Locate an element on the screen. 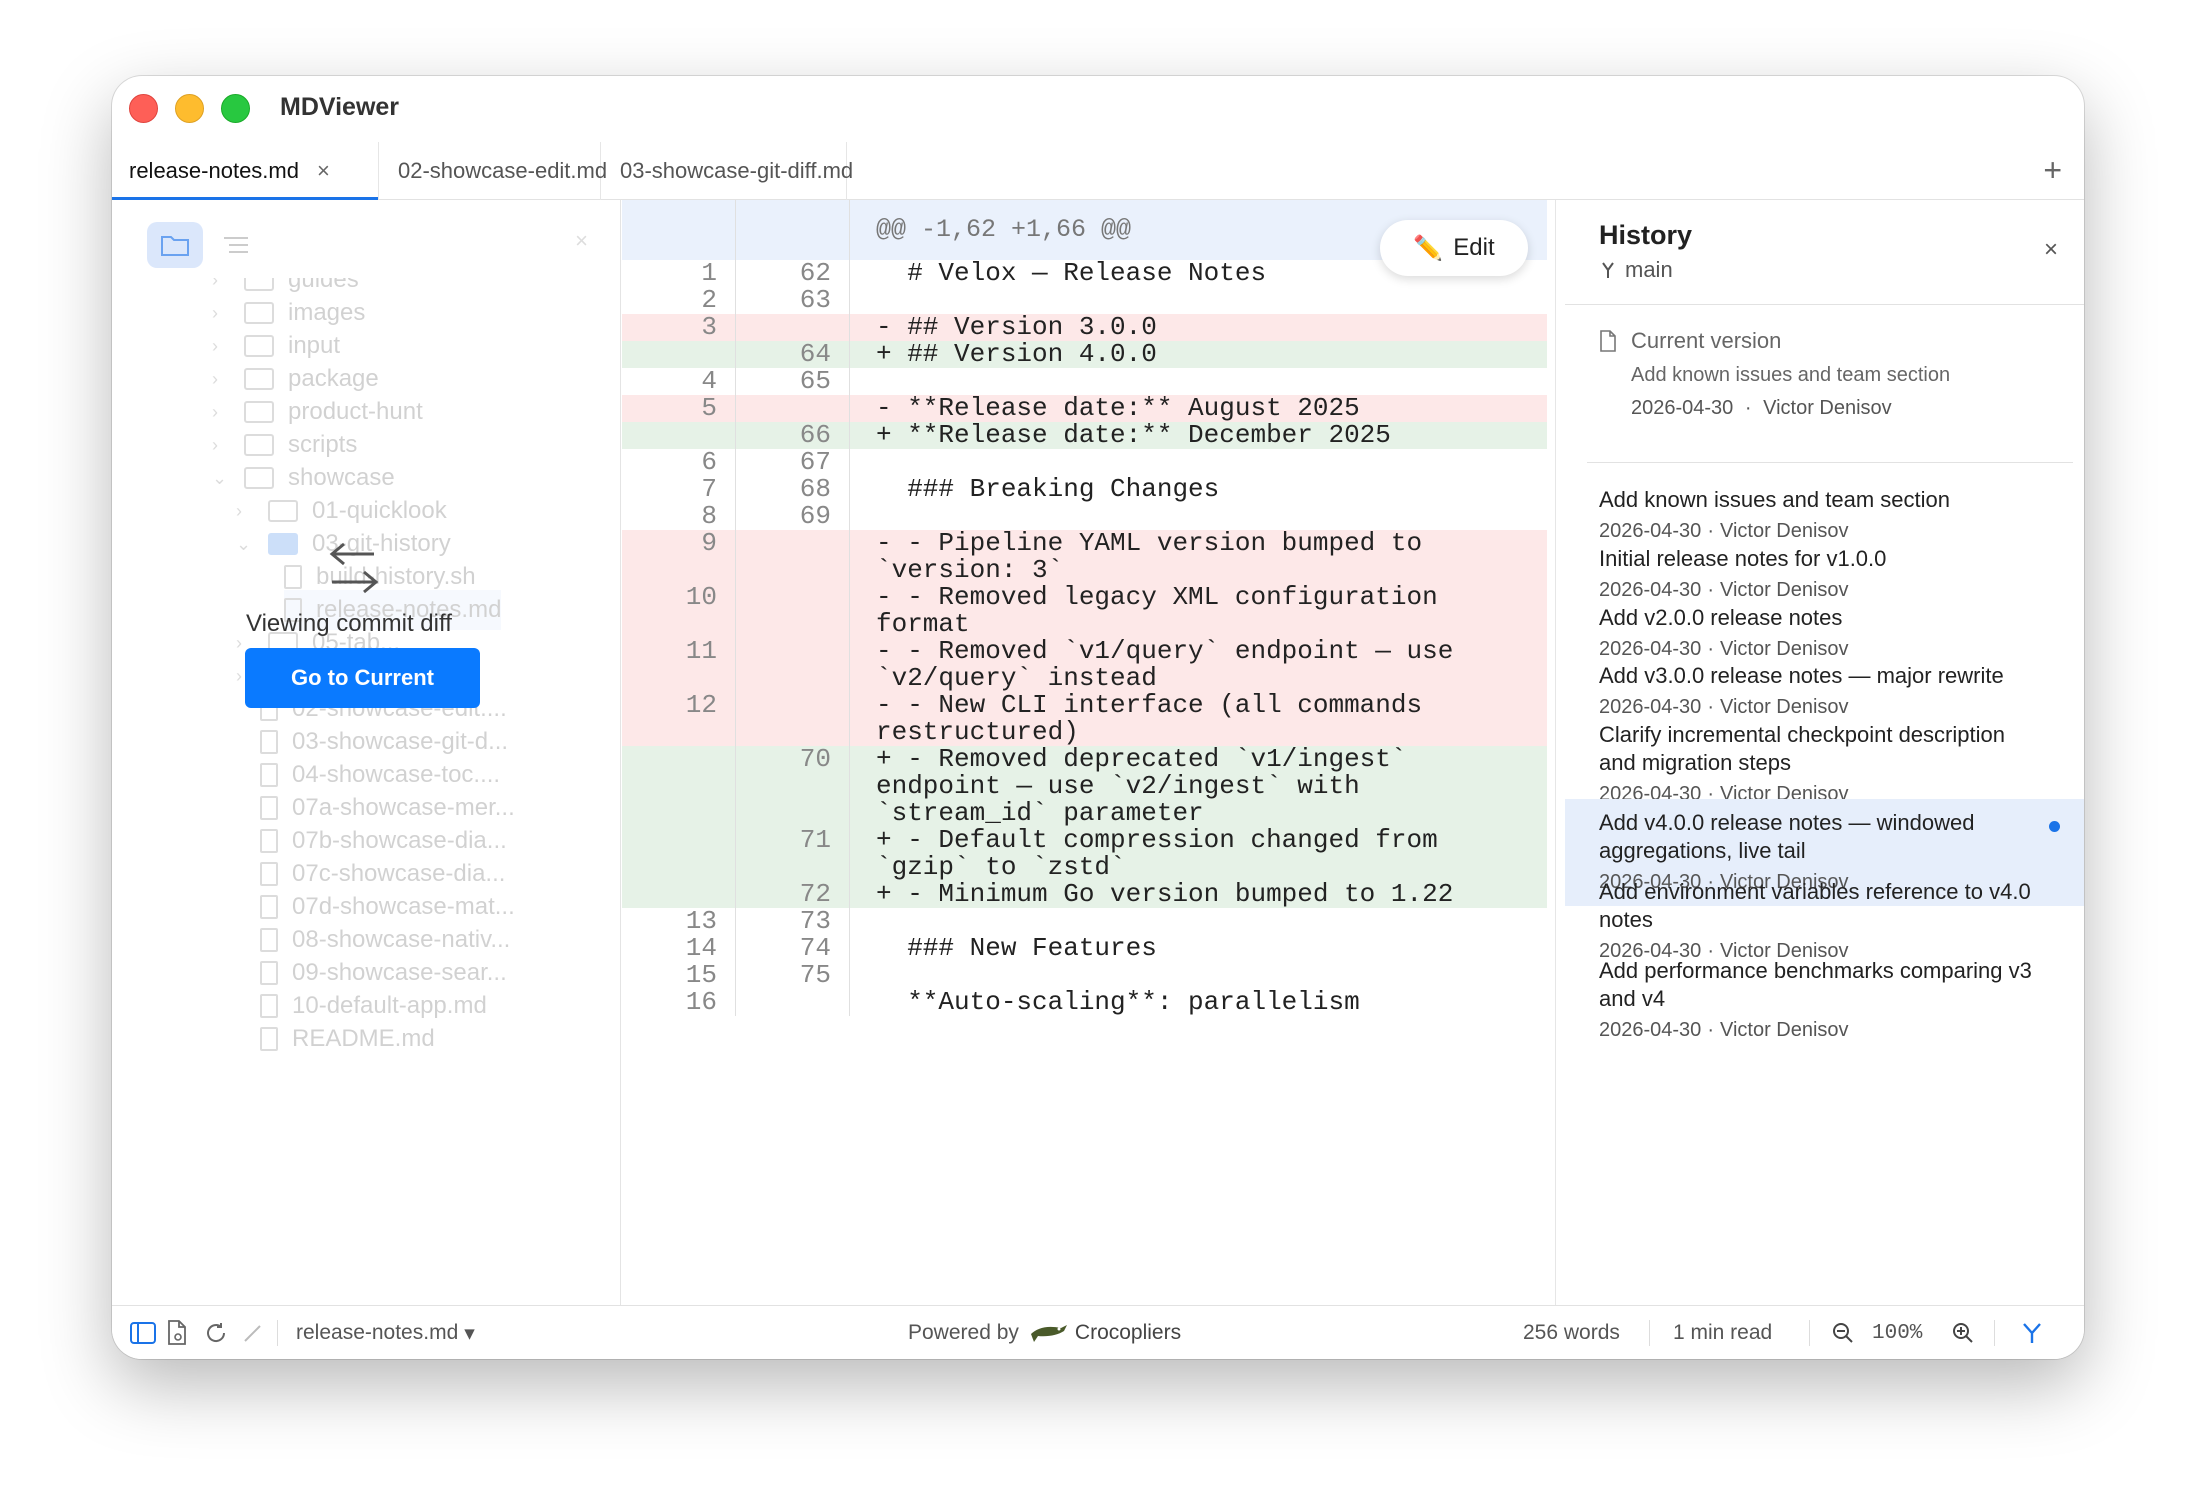 This screenshot has height=1508, width=2196. tab-close-icon: × is located at coordinates (323, 171).